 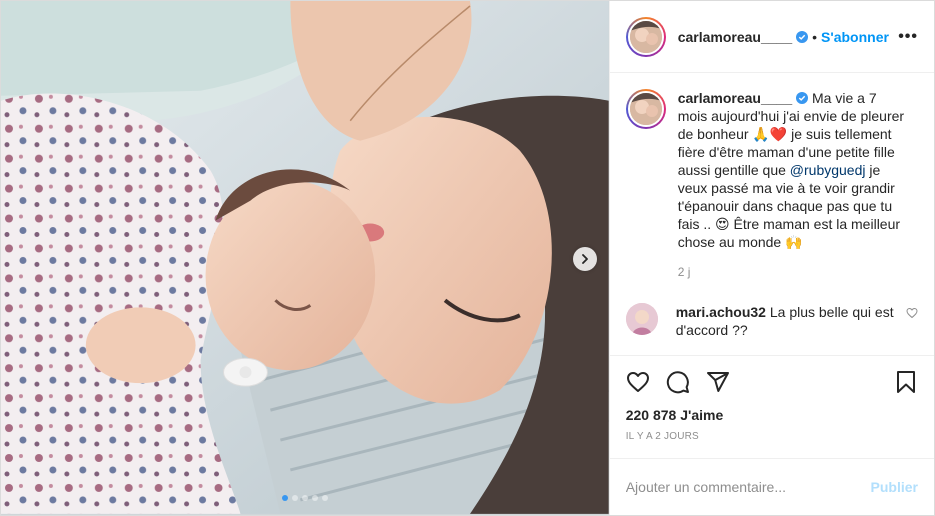 What do you see at coordinates (771, 441) in the screenshot?
I see `post-date: IL Y A 2 JOURS` at bounding box center [771, 441].